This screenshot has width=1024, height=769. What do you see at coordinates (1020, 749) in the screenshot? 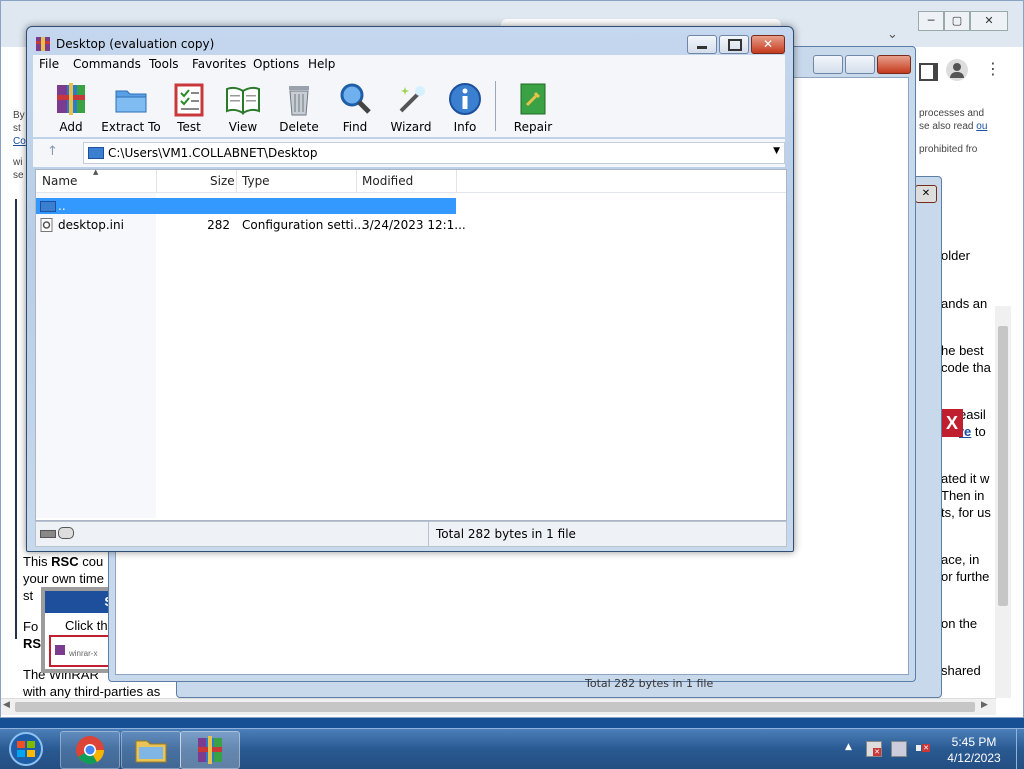
I see `show-desktop-button` at bounding box center [1020, 749].